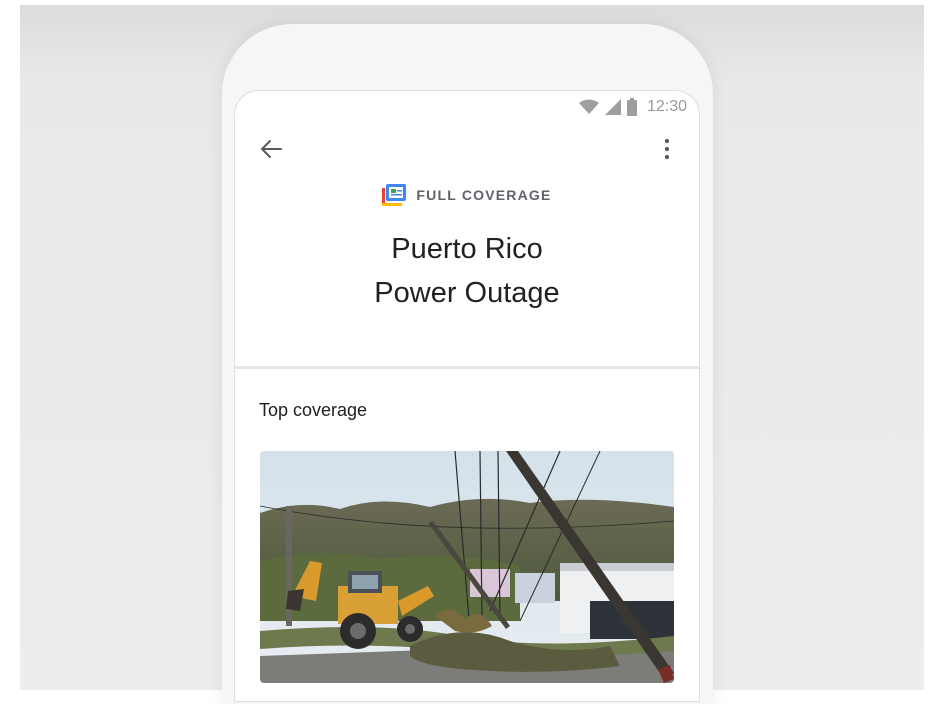 This screenshot has width=936, height=704. Describe the element at coordinates (467, 149) in the screenshot. I see `app-bar` at that location.